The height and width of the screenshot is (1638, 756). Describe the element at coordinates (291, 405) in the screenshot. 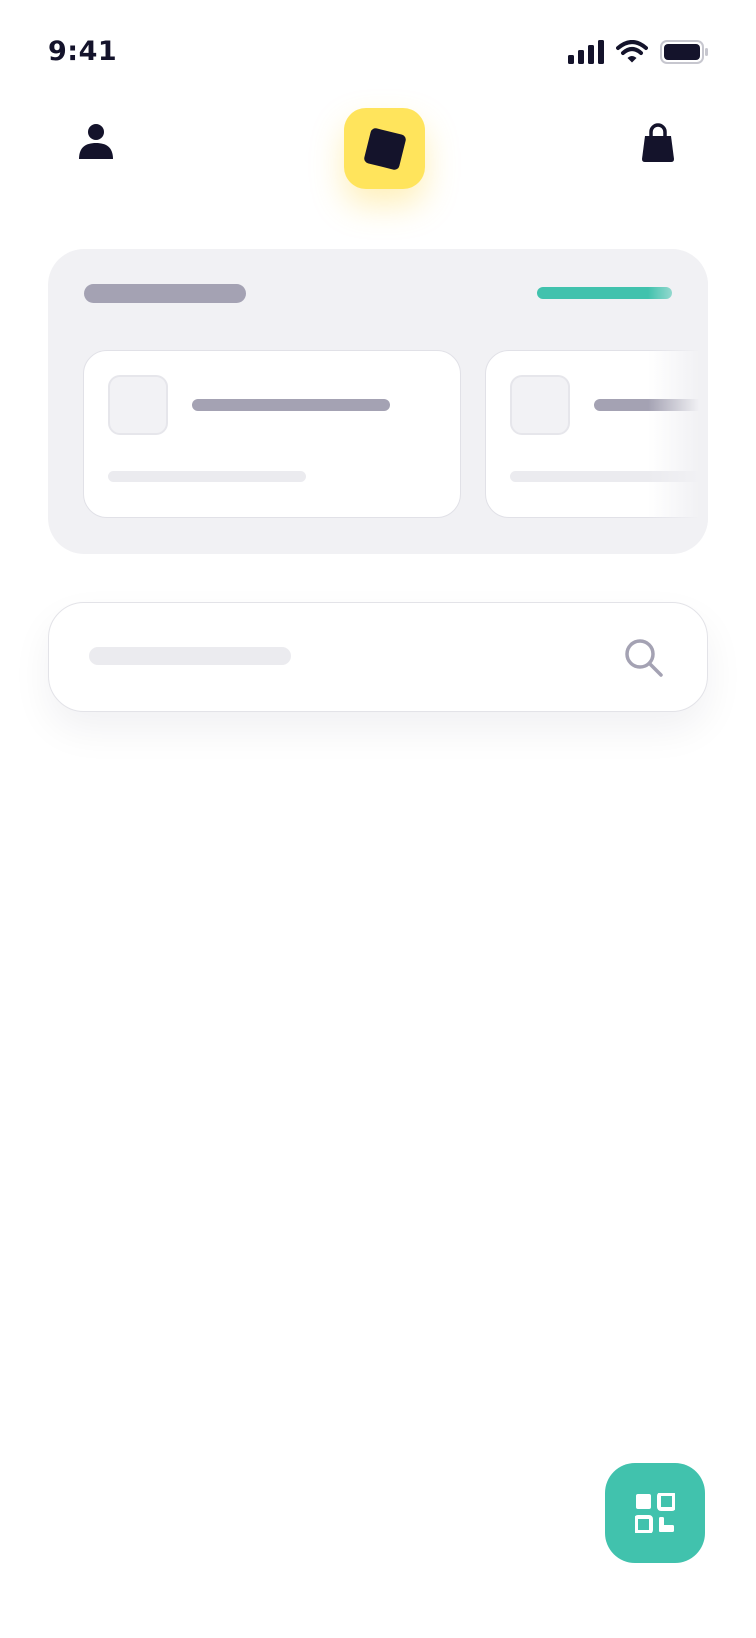

I see `item-title-placeholder` at that location.